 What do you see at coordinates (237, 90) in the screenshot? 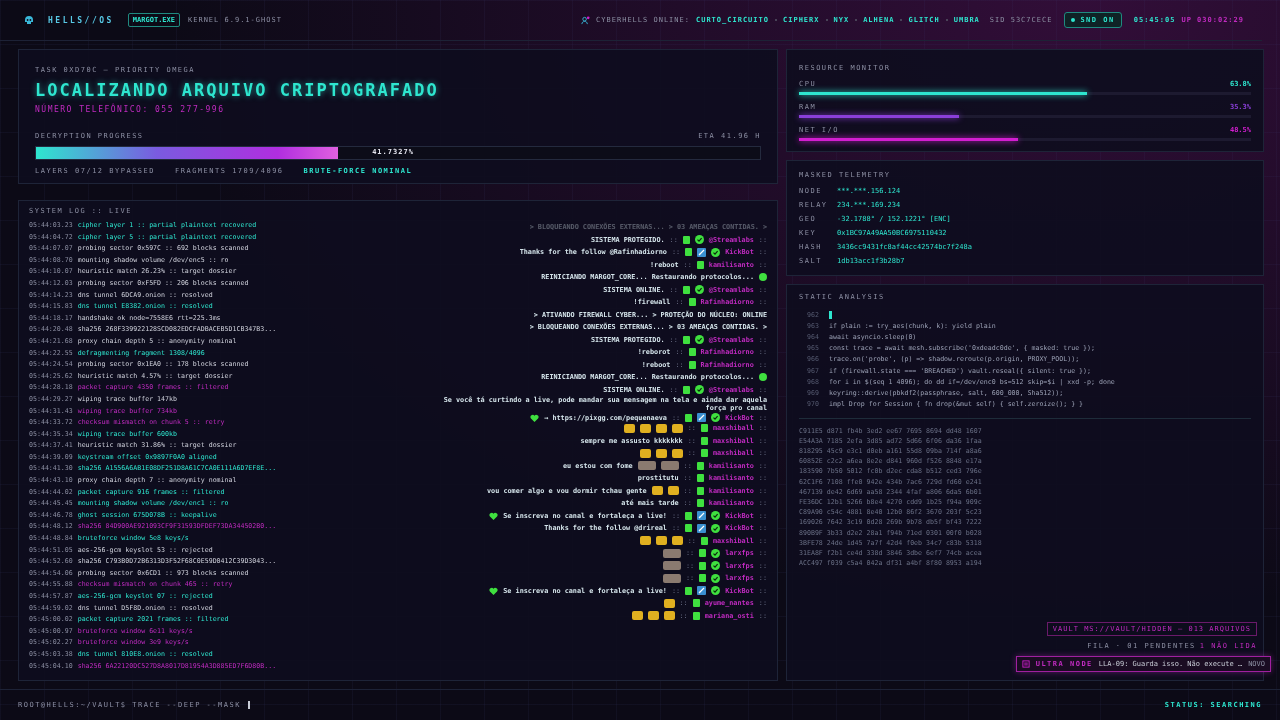
I see `task-title: LOCALIZANDO ARQUIVO CRIPTOGRAFADO` at bounding box center [237, 90].